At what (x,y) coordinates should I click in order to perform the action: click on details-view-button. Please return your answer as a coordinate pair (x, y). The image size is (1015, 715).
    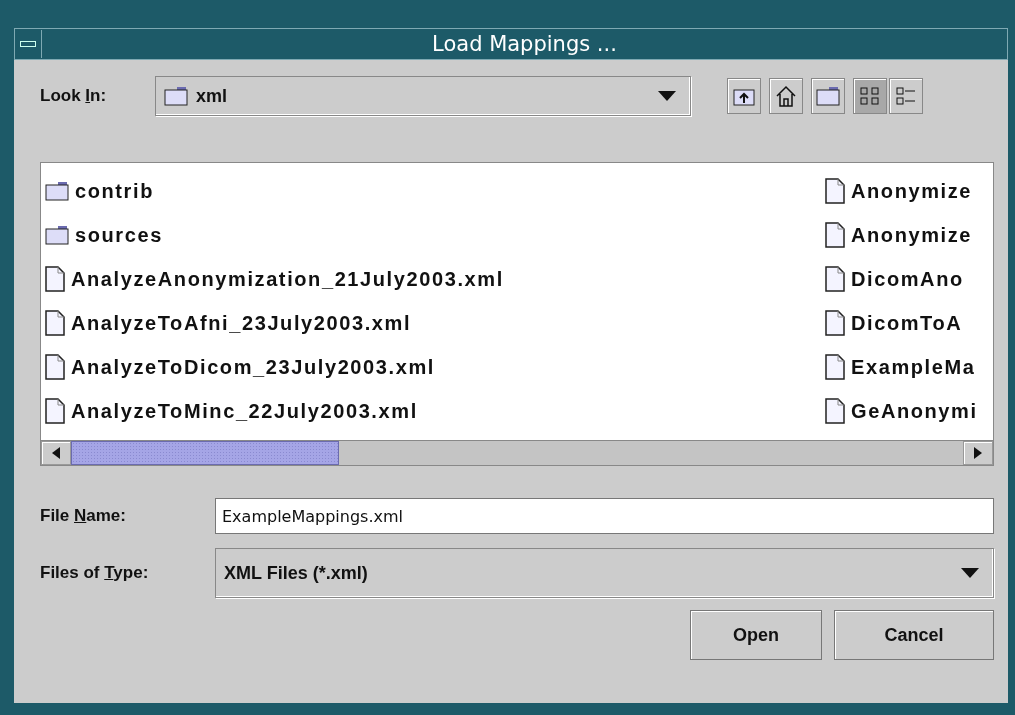
    Looking at the image, I should click on (906, 96).